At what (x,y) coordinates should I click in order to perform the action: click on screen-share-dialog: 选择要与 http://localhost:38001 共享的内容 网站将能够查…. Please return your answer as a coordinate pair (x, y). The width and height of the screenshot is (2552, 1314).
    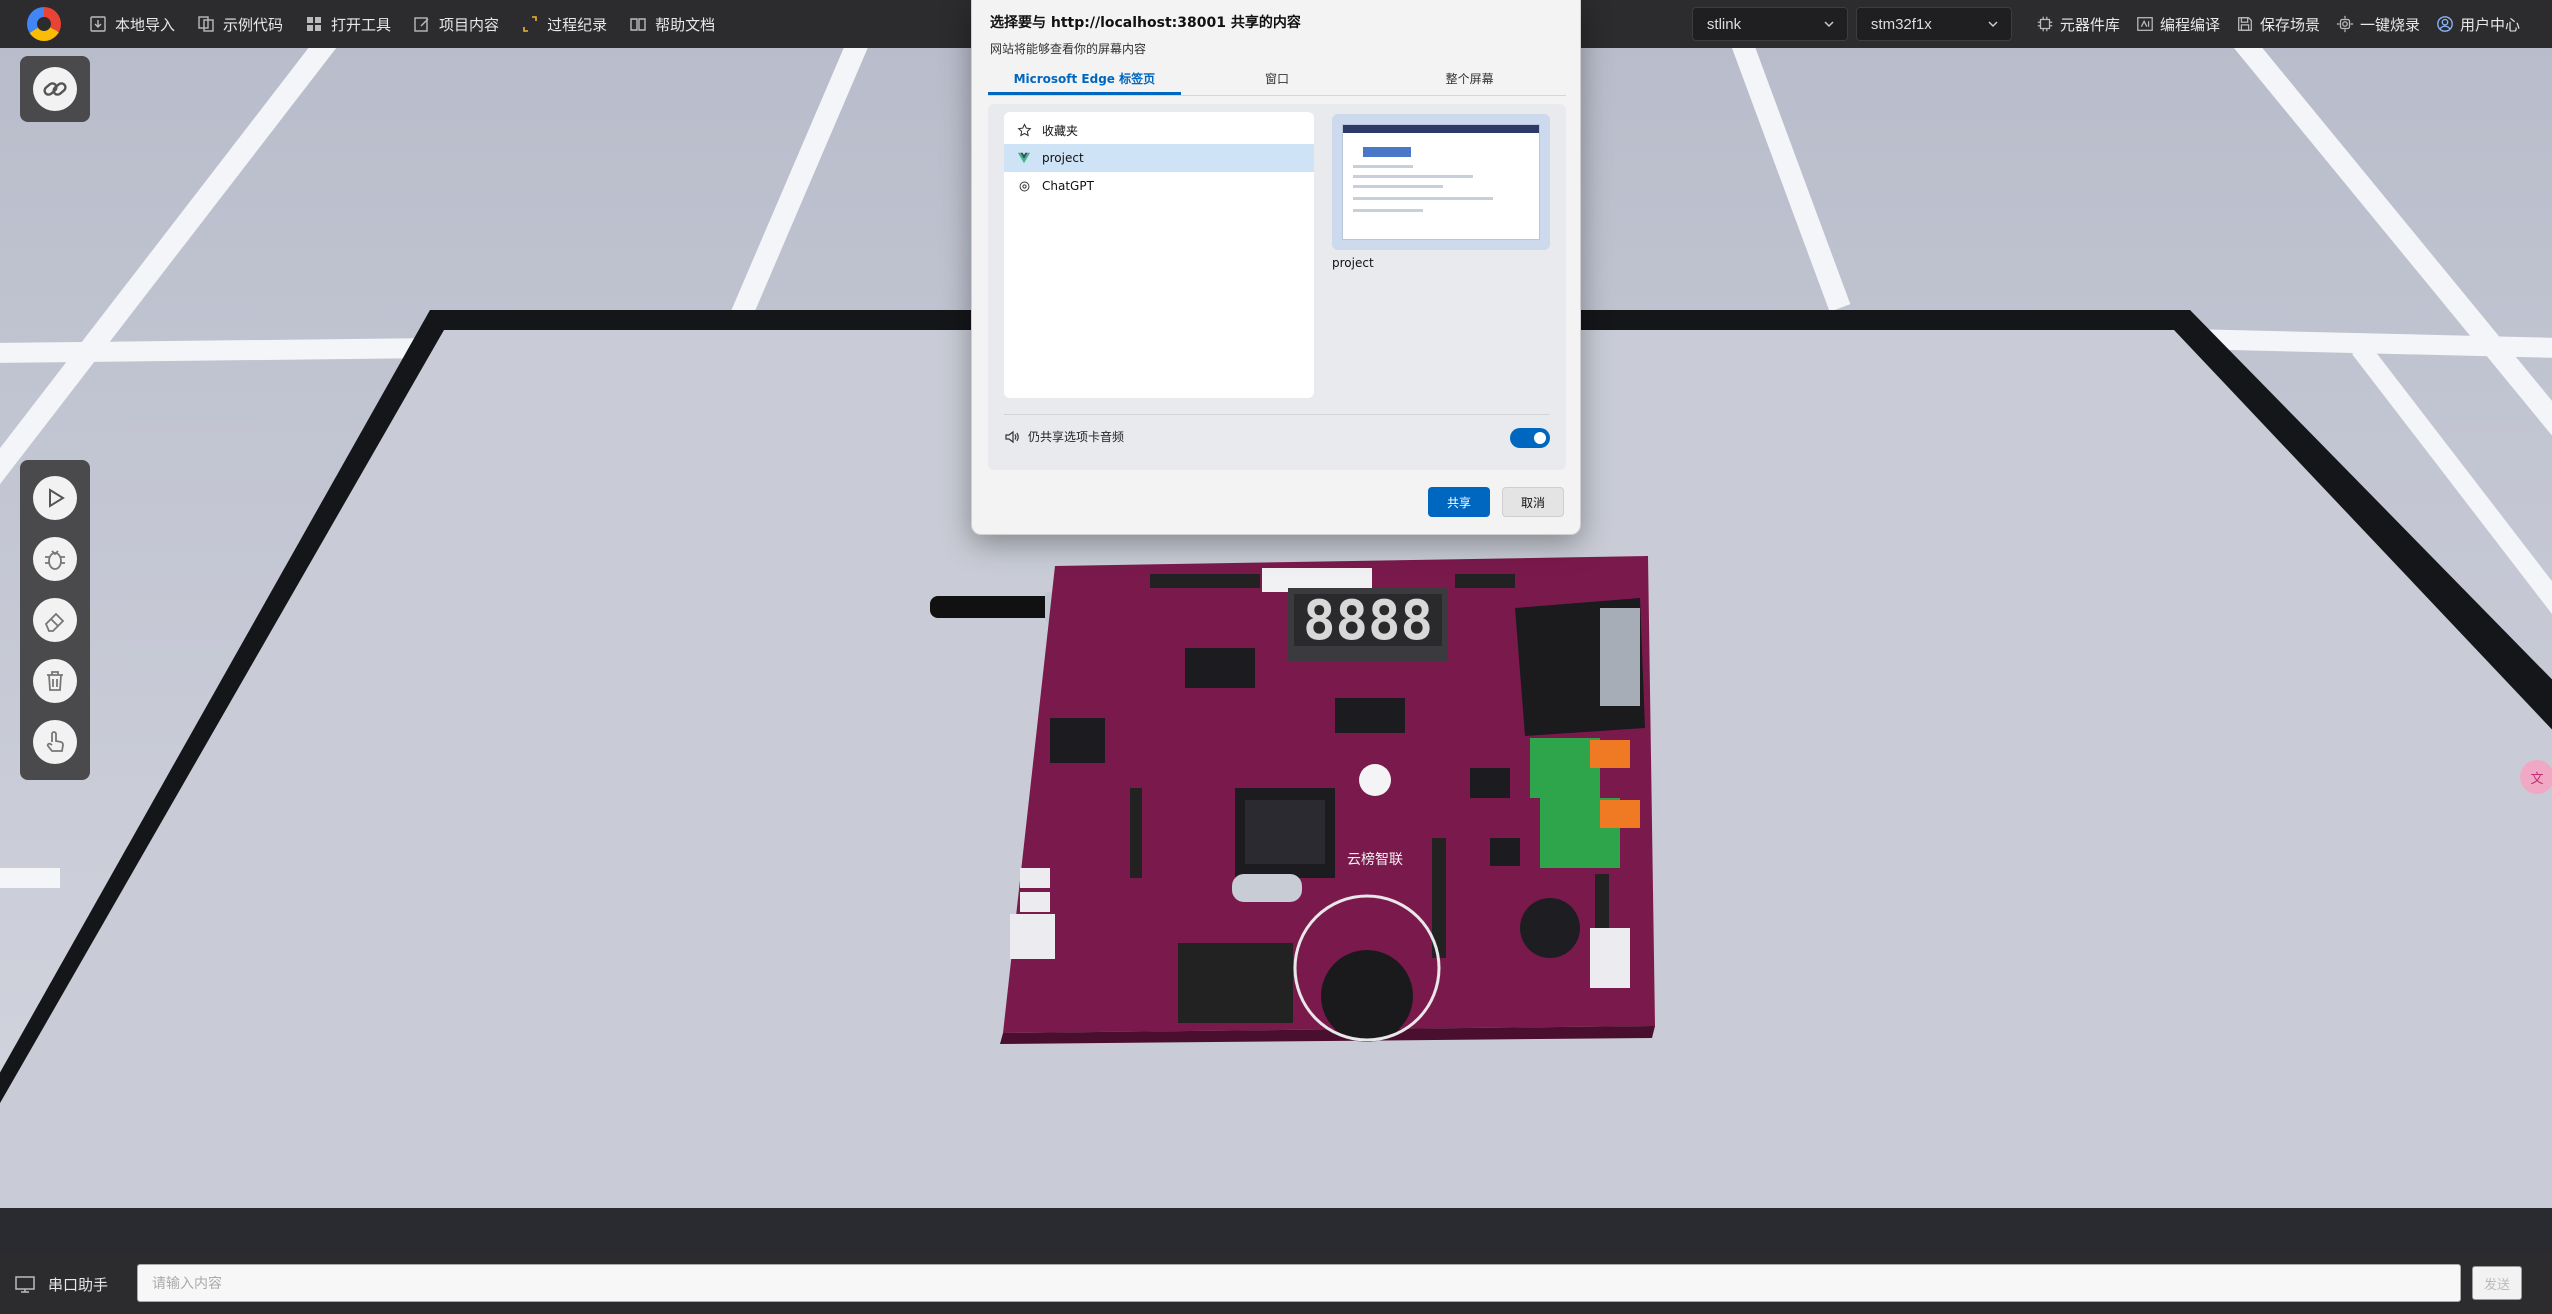
    Looking at the image, I should click on (1276, 267).